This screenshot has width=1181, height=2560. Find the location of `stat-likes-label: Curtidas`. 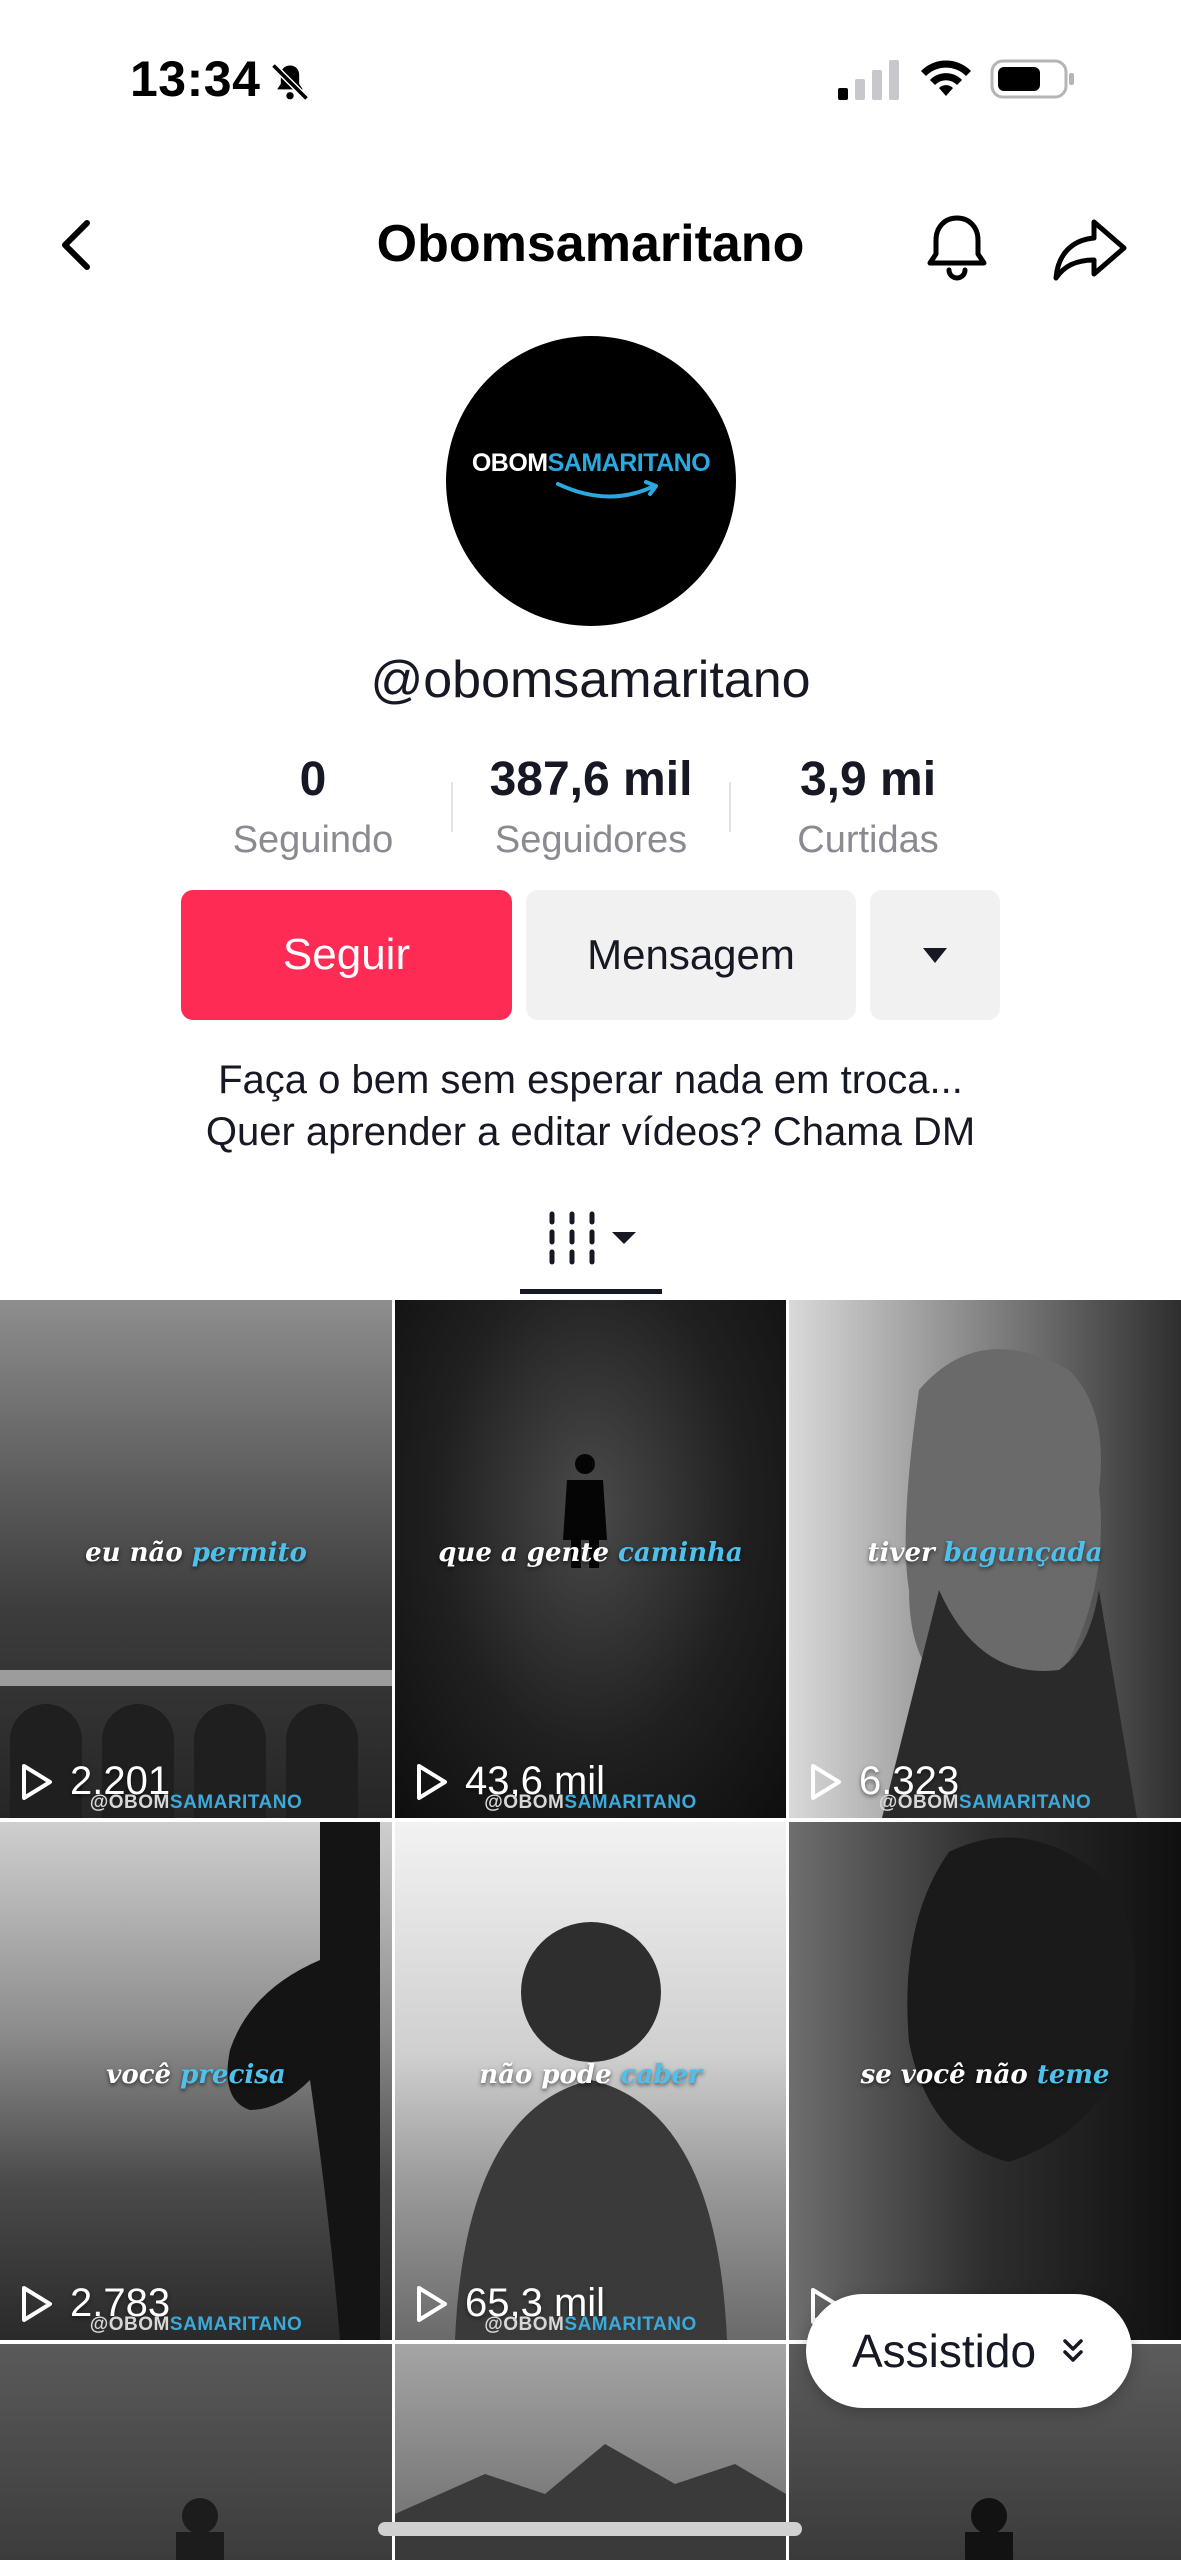

stat-likes-label: Curtidas is located at coordinates (868, 840).